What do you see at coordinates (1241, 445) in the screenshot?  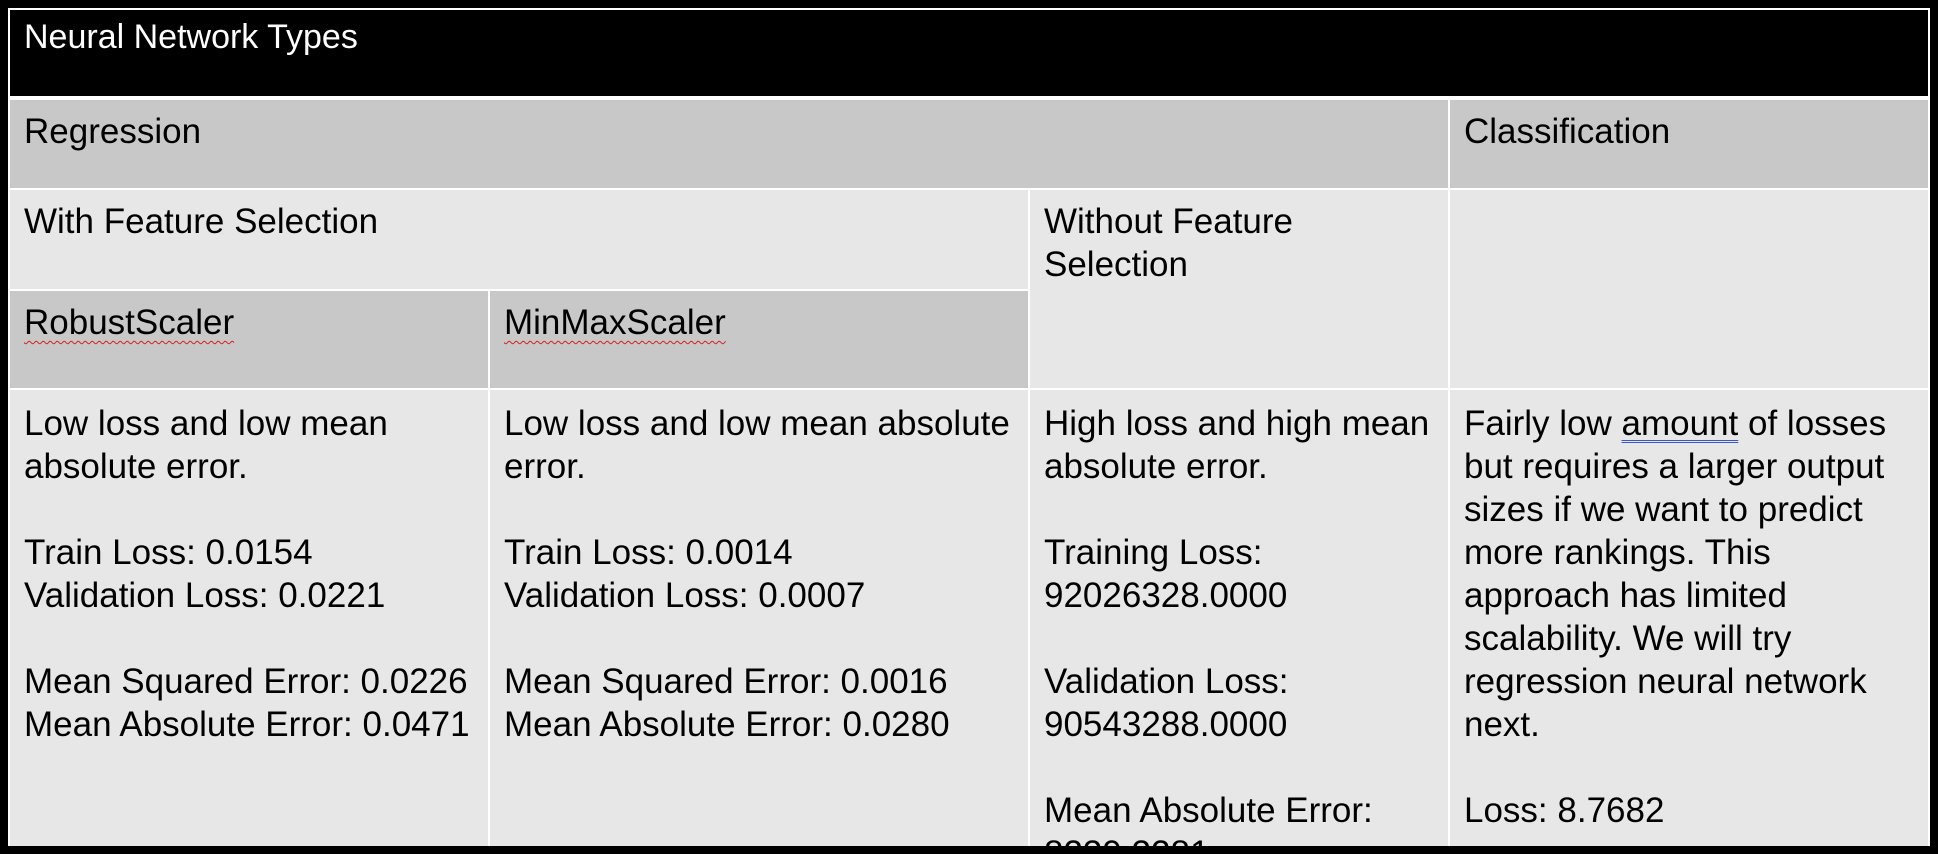 I see `without-fs-summary: High loss and high mean absolute error.` at bounding box center [1241, 445].